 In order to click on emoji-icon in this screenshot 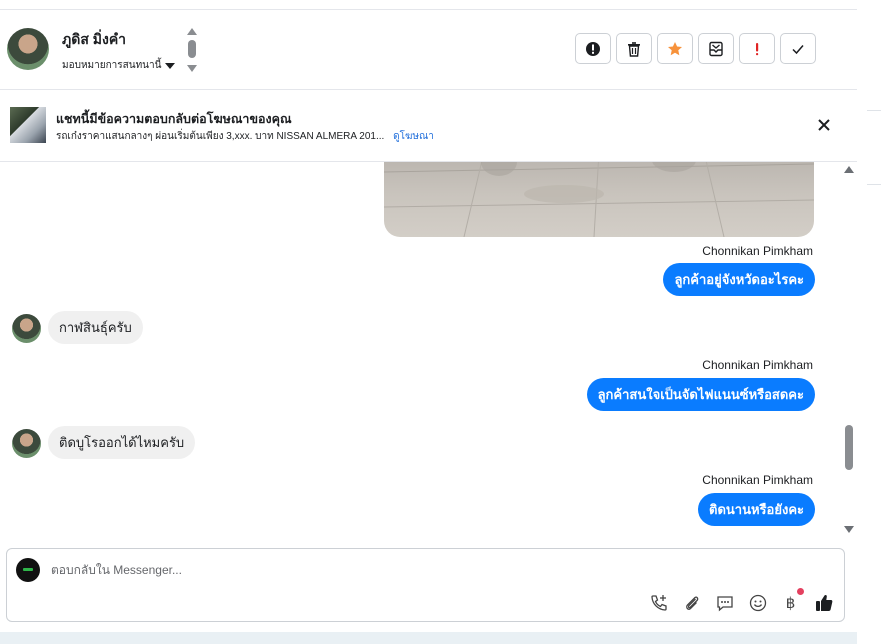, I will do `click(757, 602)`.